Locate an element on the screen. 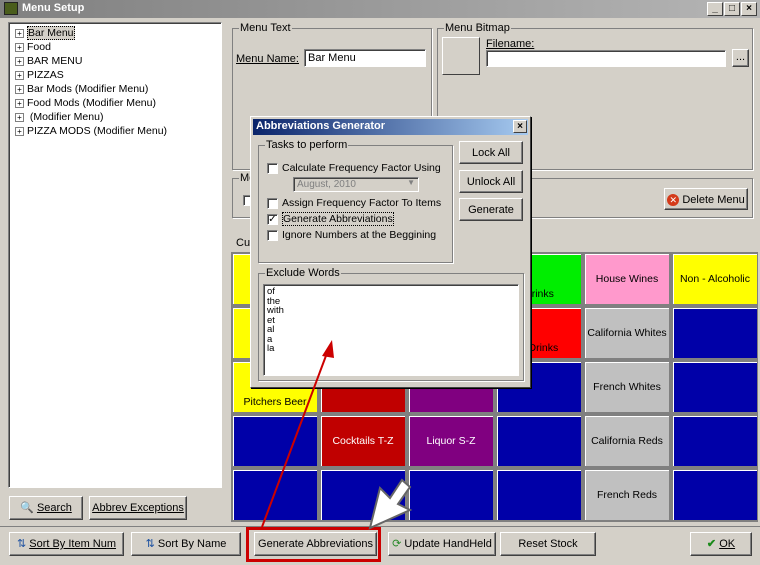 The image size is (760, 565). cursor-icon is located at coordinates (390, 504).